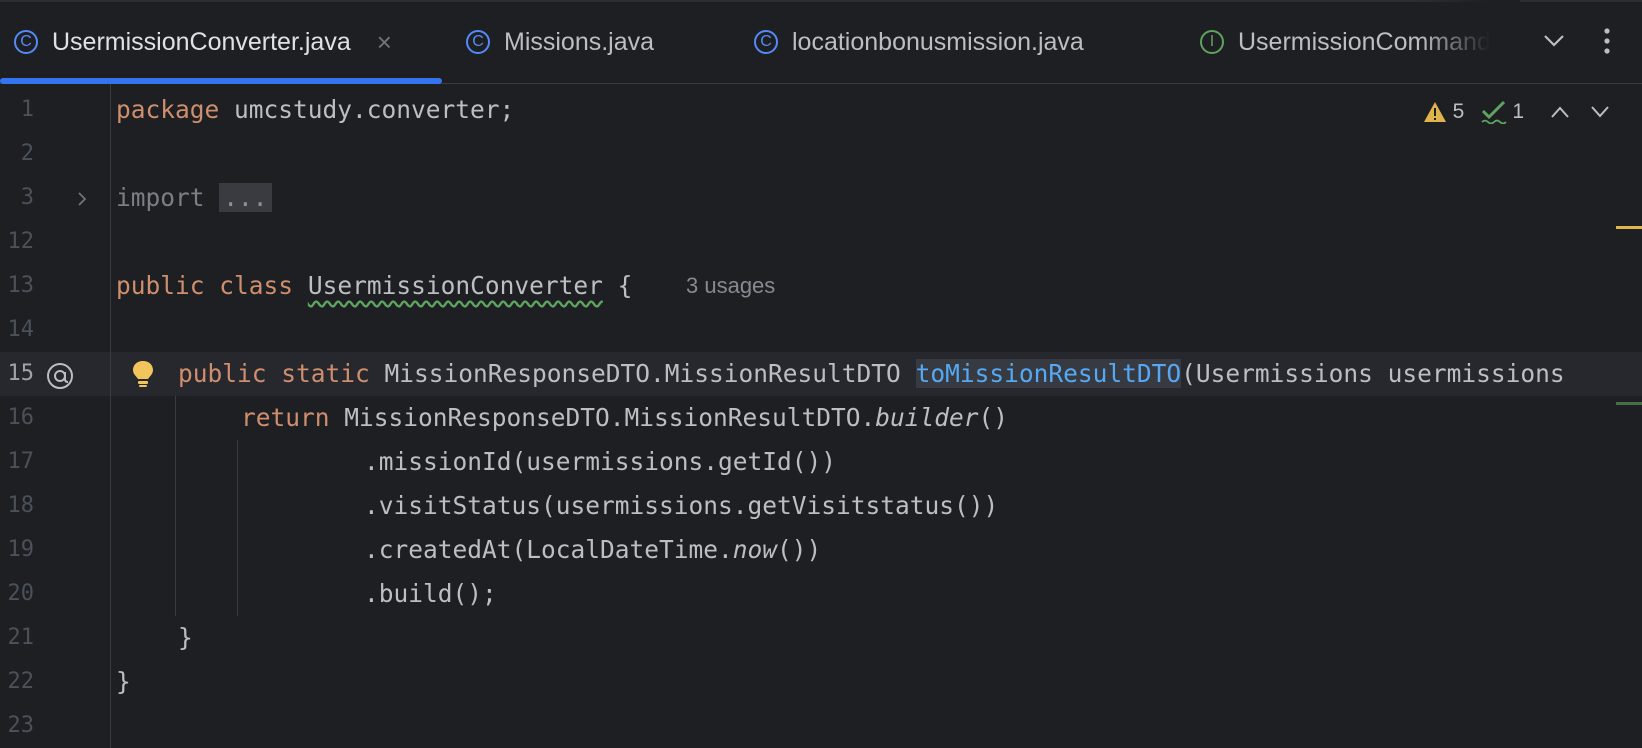 The height and width of the screenshot is (748, 1642). Describe the element at coordinates (21, 593) in the screenshot. I see `line-number: 20` at that location.